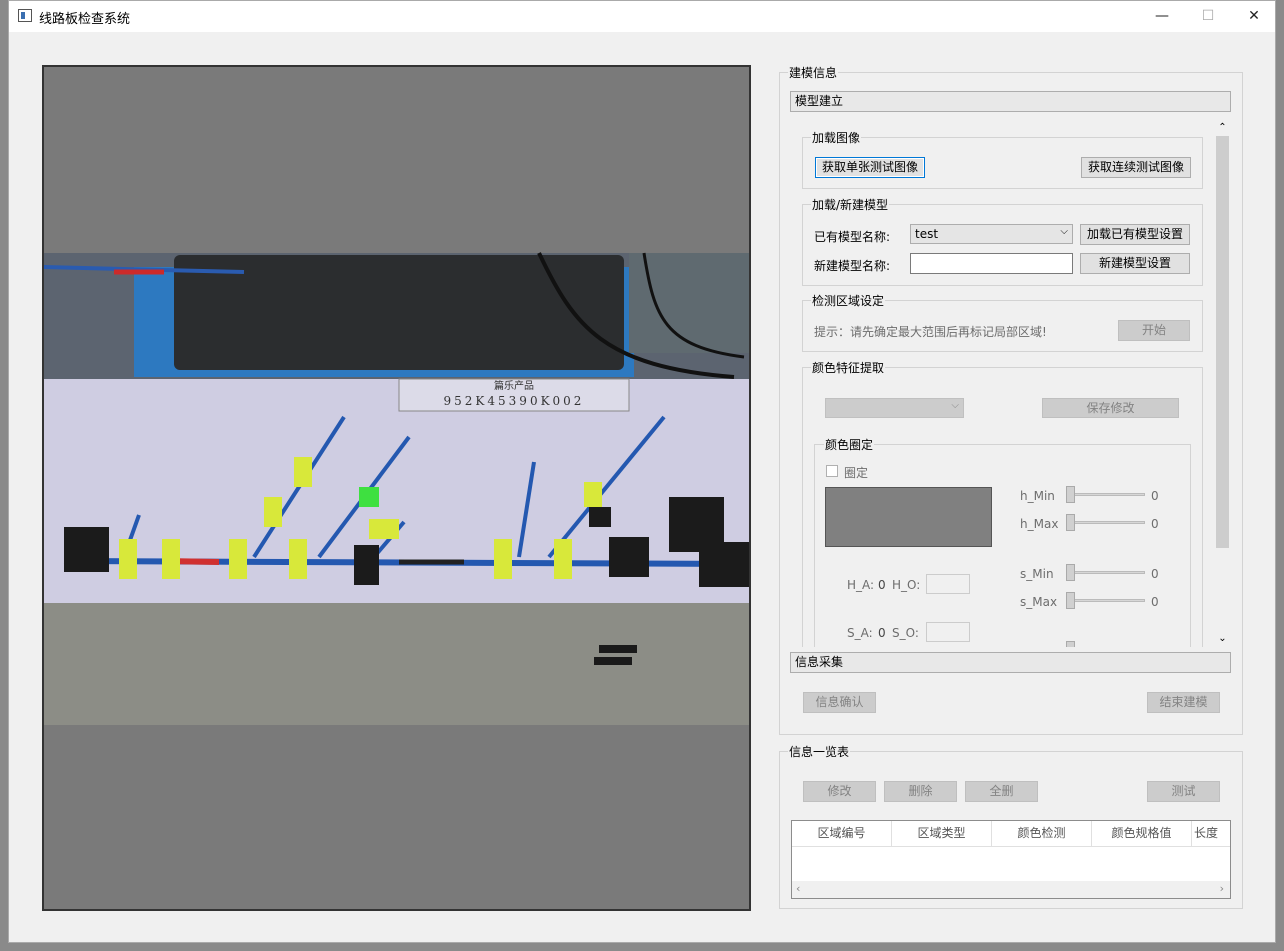 The width and height of the screenshot is (1284, 951). What do you see at coordinates (1070, 522) in the screenshot?
I see `h-max-slider-handle` at bounding box center [1070, 522].